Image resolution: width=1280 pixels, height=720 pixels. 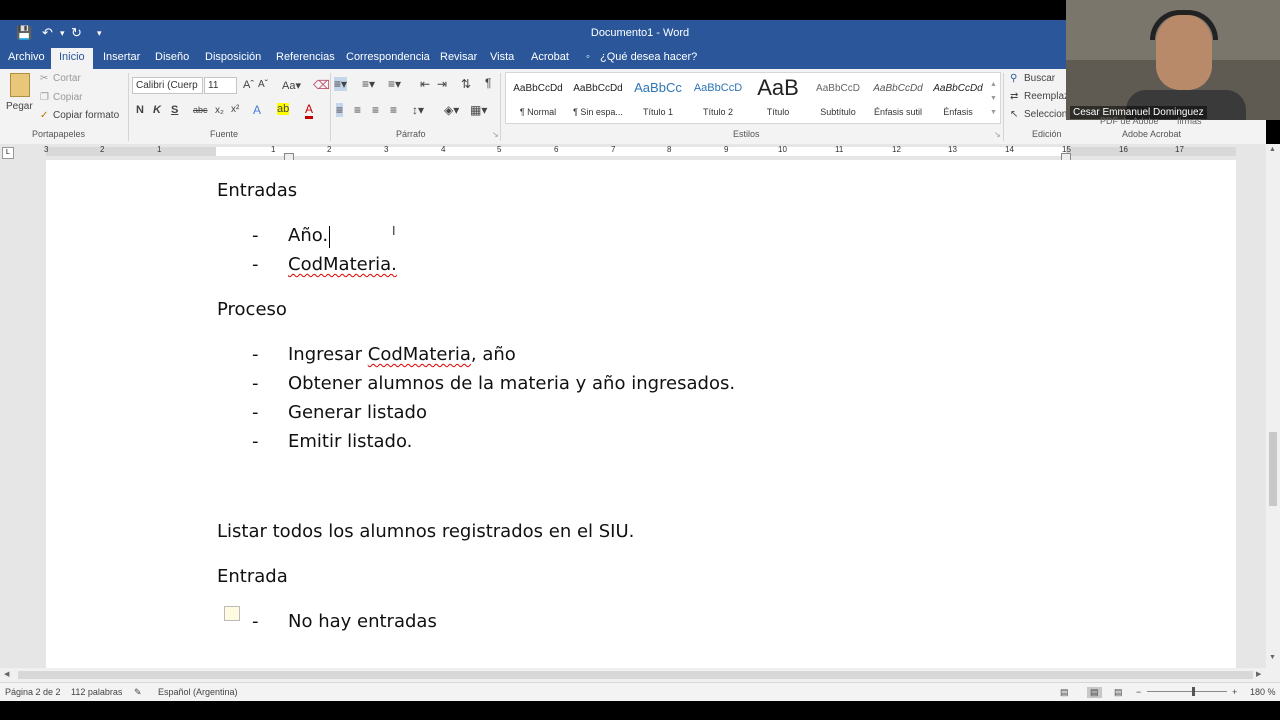 I want to click on page-count: Página 2 de 2, so click(x=33, y=692).